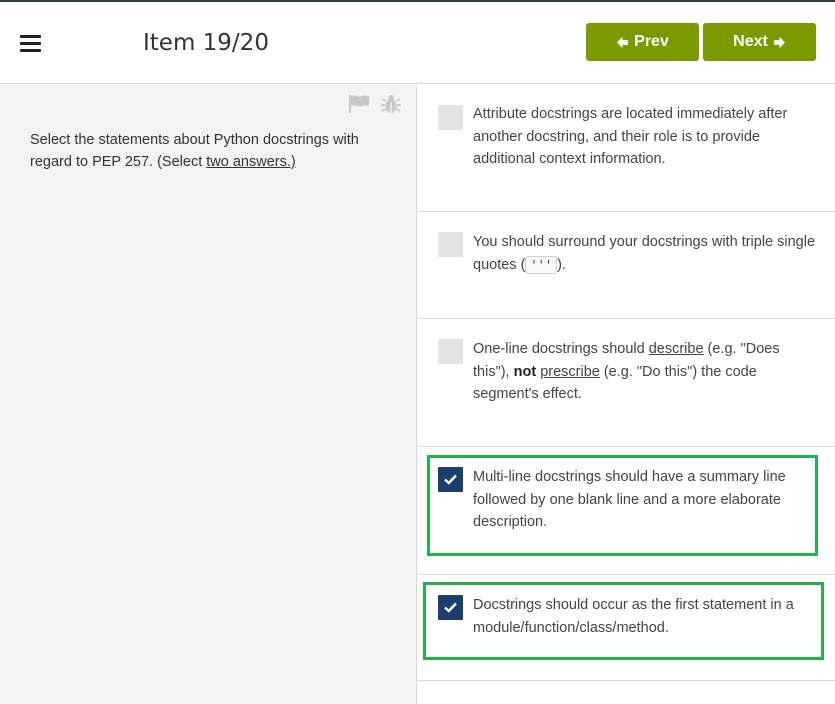 This screenshot has height=704, width=835. Describe the element at coordinates (541, 264) in the screenshot. I see `code-snippet: '''` at that location.